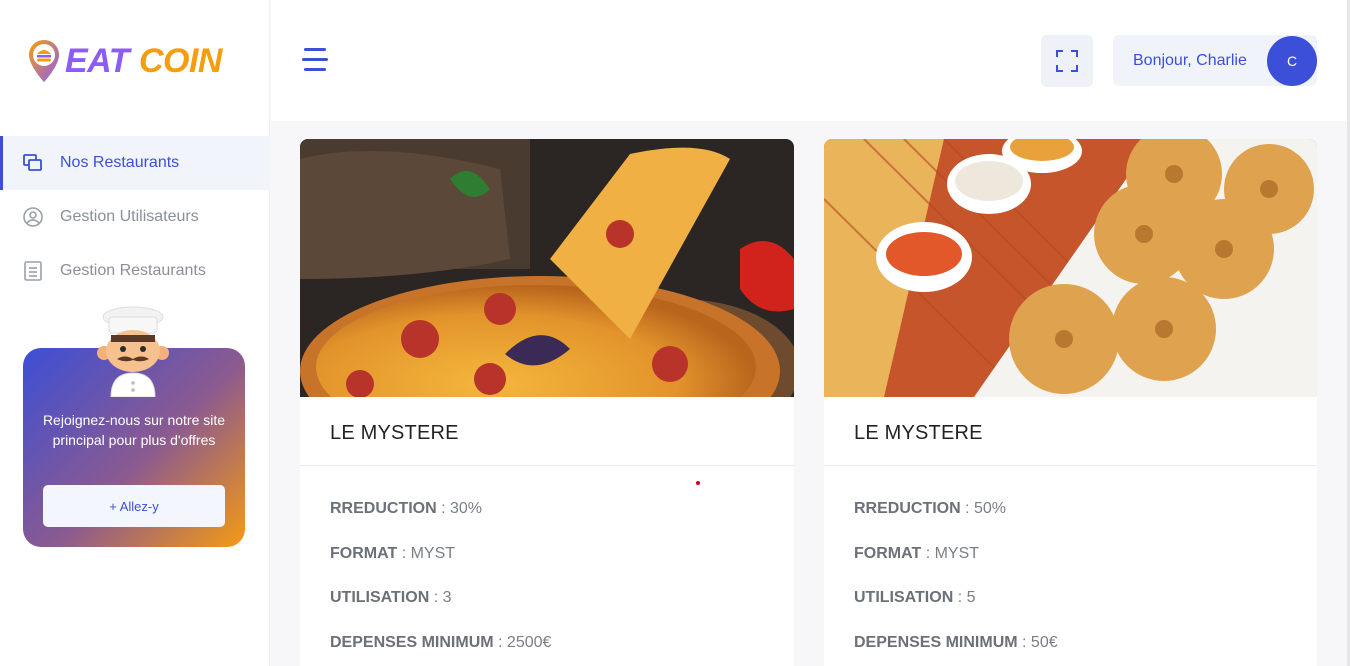 The image size is (1350, 666). What do you see at coordinates (391, 597) in the screenshot?
I see `detail-utilisation: UTILISATION : 3` at bounding box center [391, 597].